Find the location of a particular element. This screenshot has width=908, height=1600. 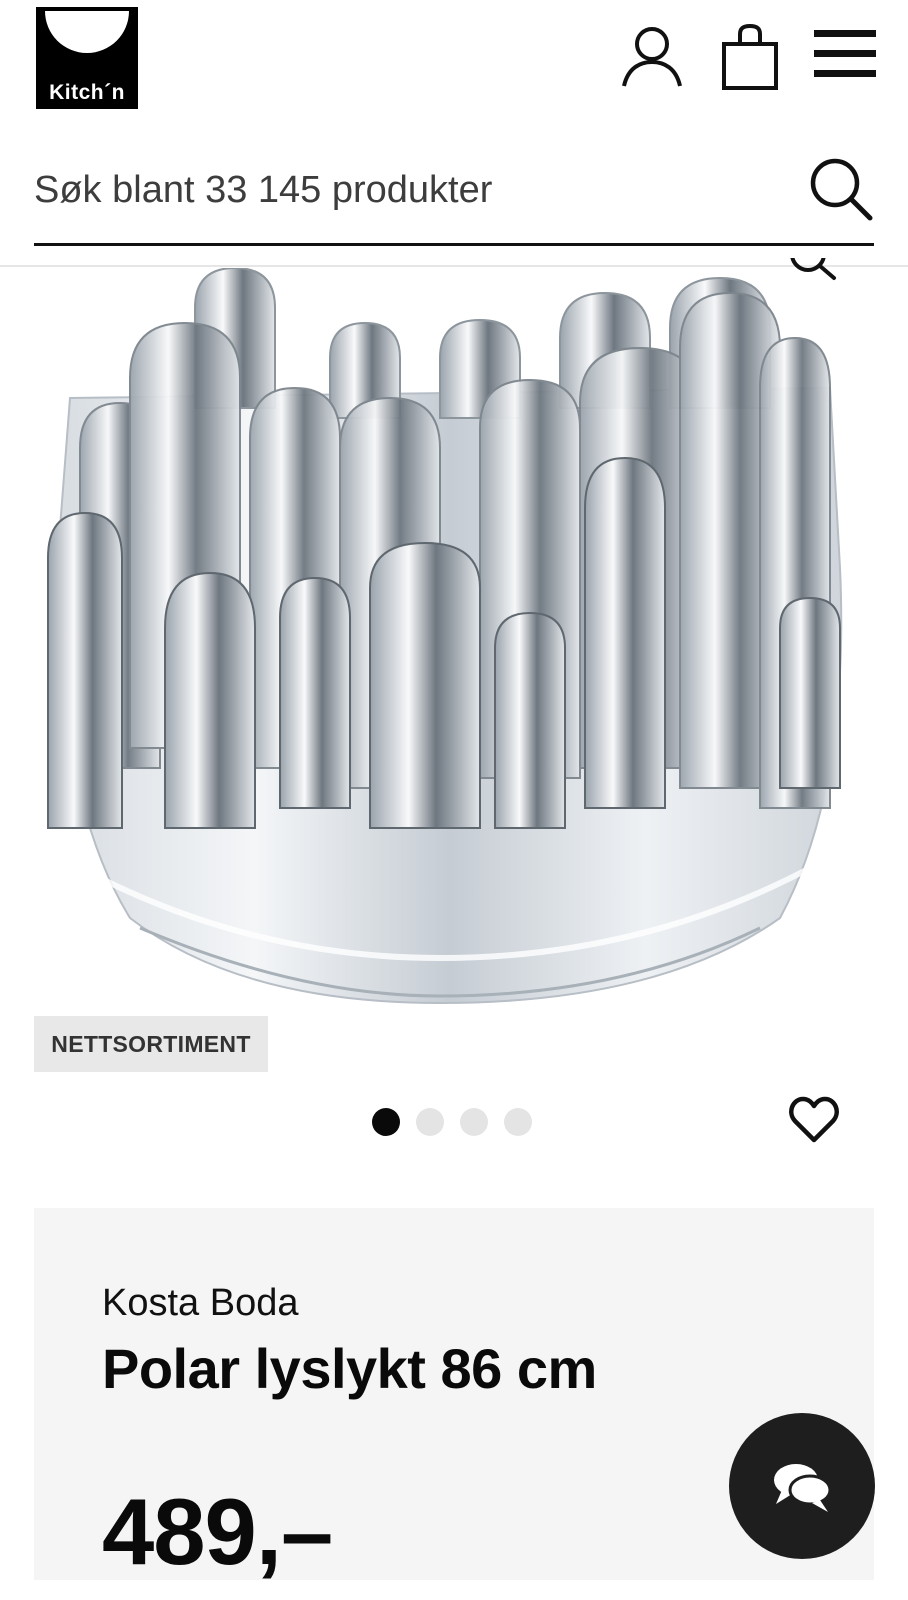

product-title: Polar lyslykt 86 cm is located at coordinates (349, 1368).